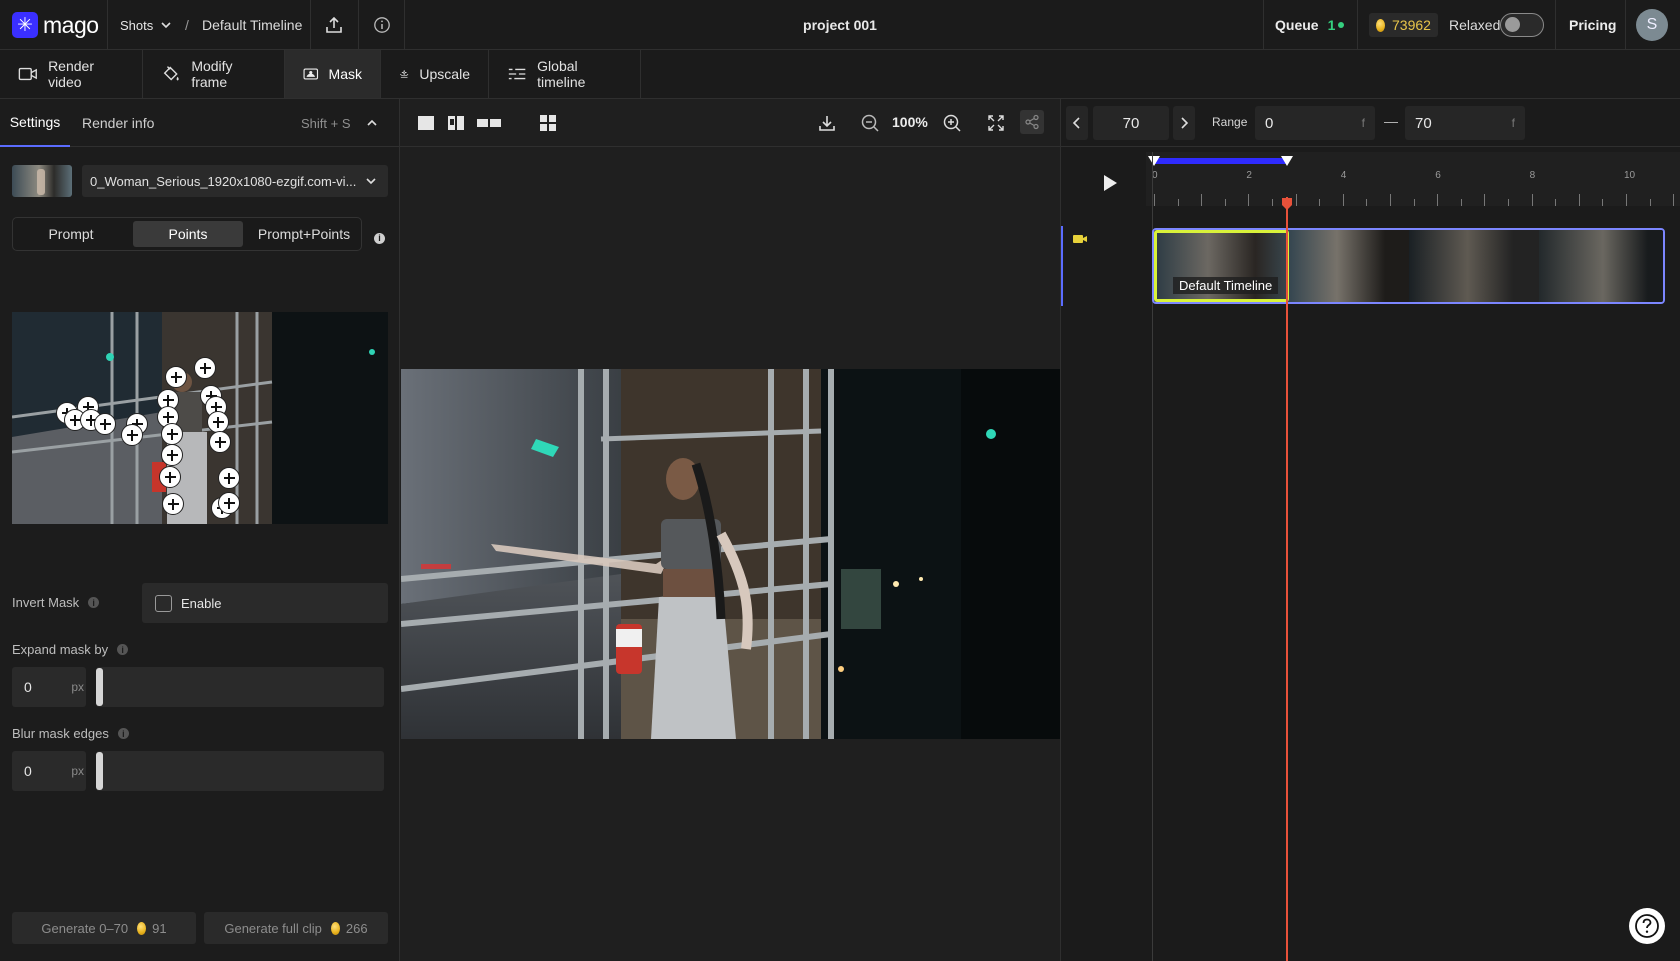 Image resolution: width=1680 pixels, height=961 pixels. I want to click on collapse-panel-button, so click(372, 123).